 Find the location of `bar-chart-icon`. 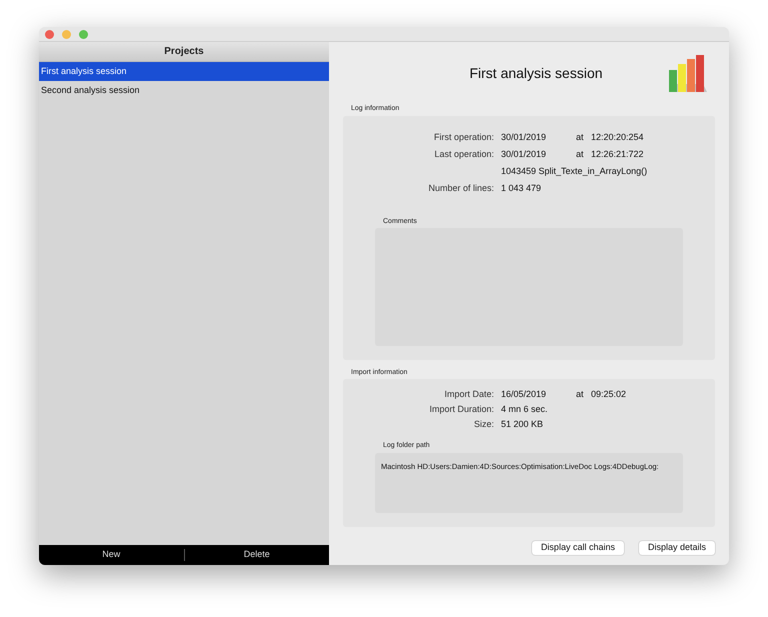

bar-chart-icon is located at coordinates (688, 74).